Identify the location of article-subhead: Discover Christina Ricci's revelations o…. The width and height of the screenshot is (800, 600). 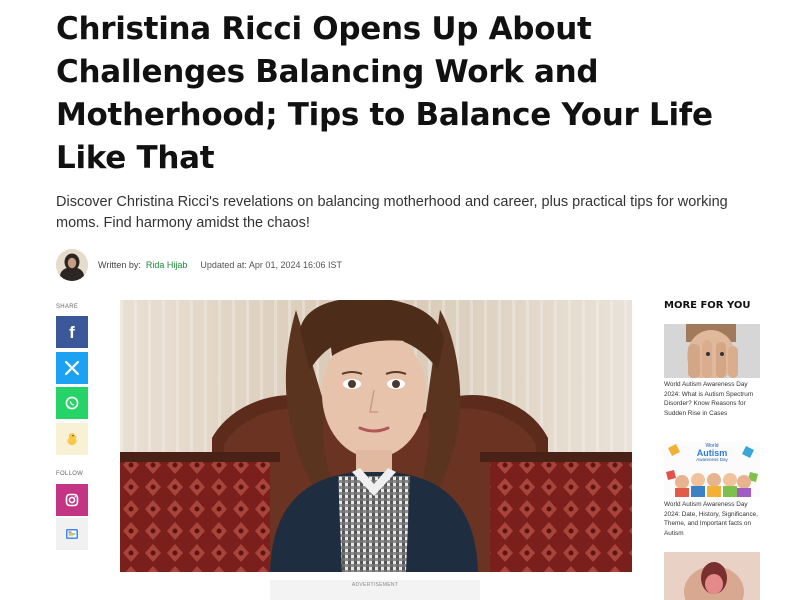
(392, 212).